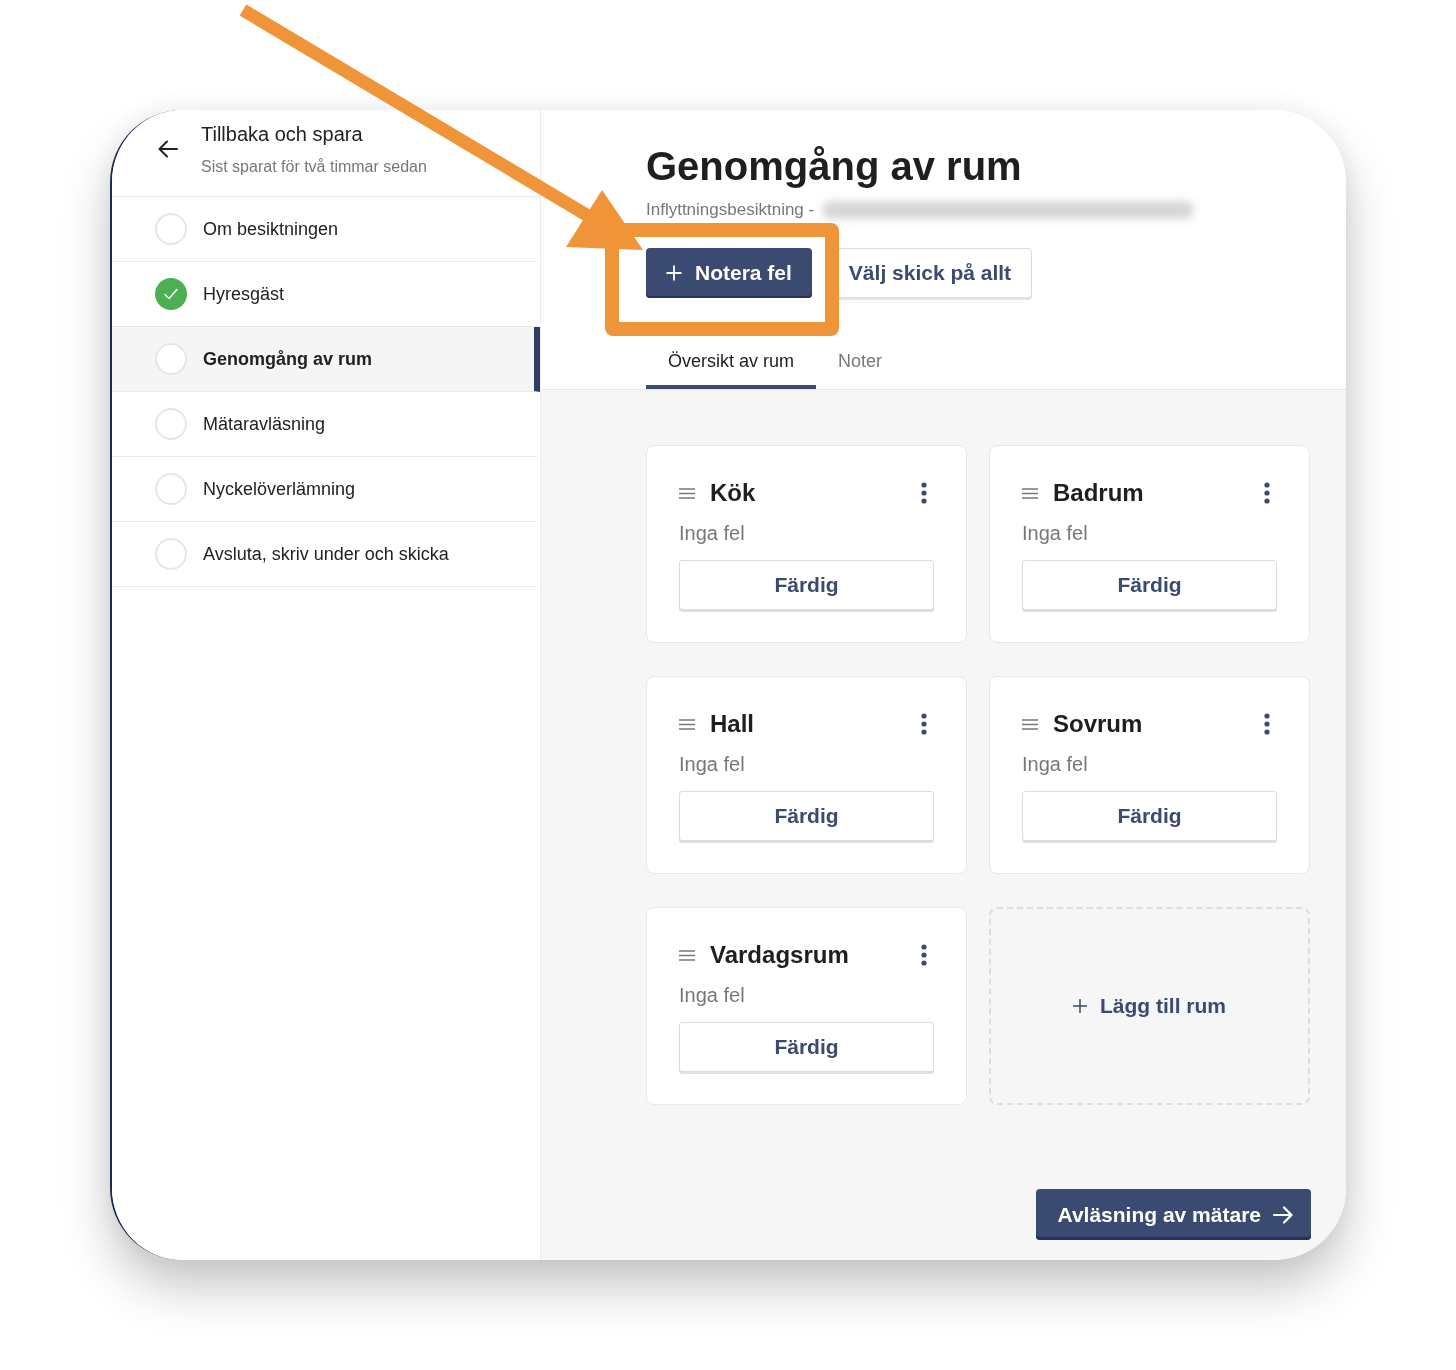  What do you see at coordinates (1173, 1214) in the screenshot?
I see `next-step-button: Avläsning av mätare` at bounding box center [1173, 1214].